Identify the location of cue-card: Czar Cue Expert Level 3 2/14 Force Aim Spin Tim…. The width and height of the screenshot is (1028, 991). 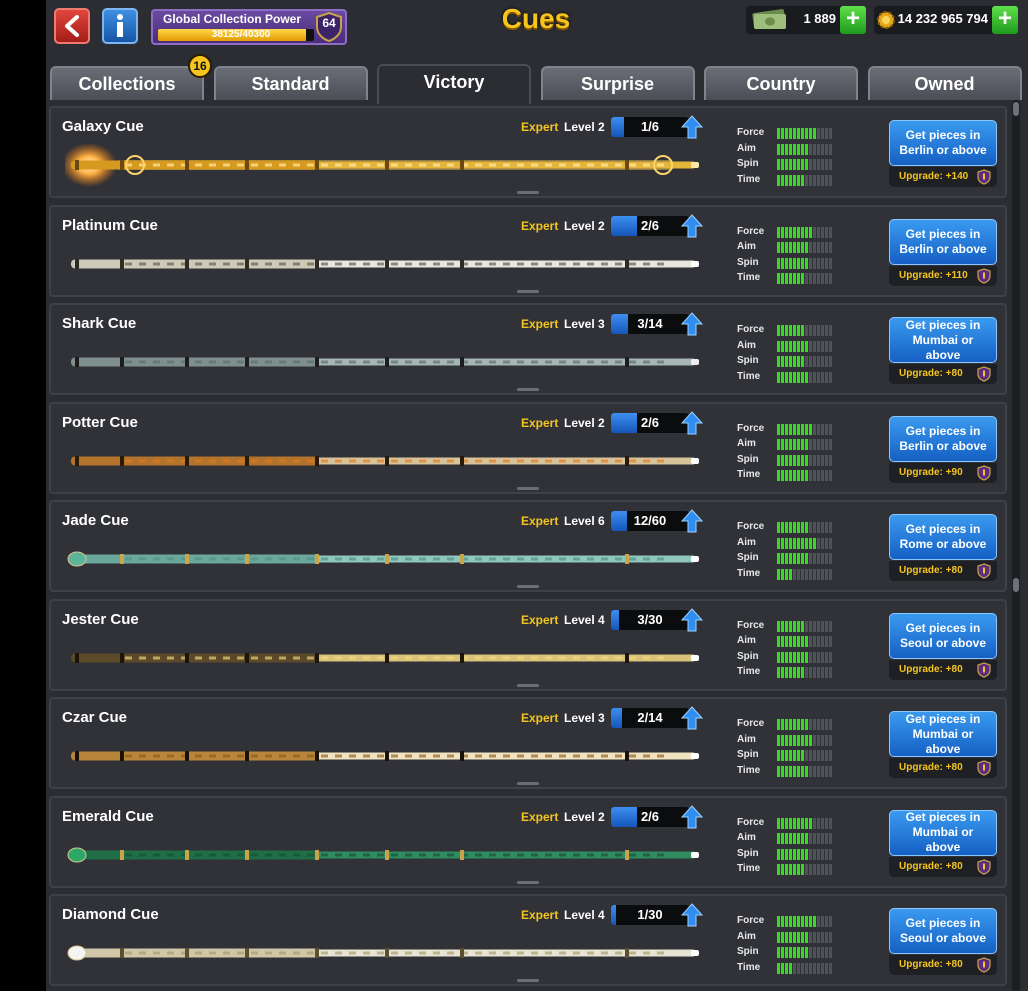
(528, 743).